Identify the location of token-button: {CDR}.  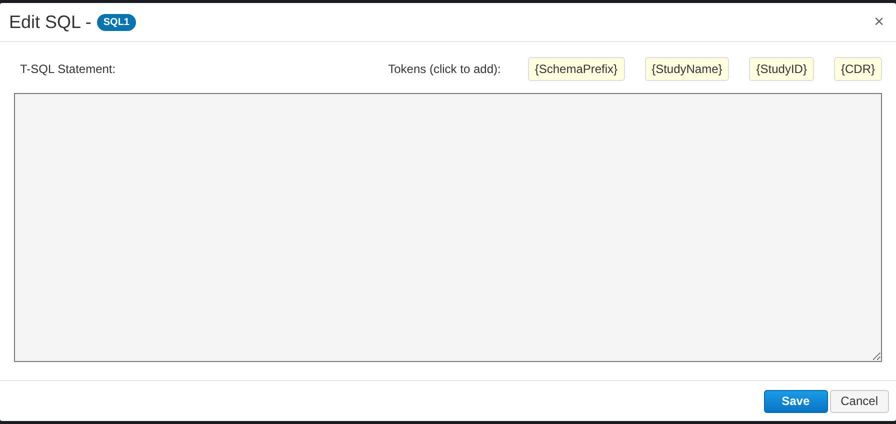
(858, 69).